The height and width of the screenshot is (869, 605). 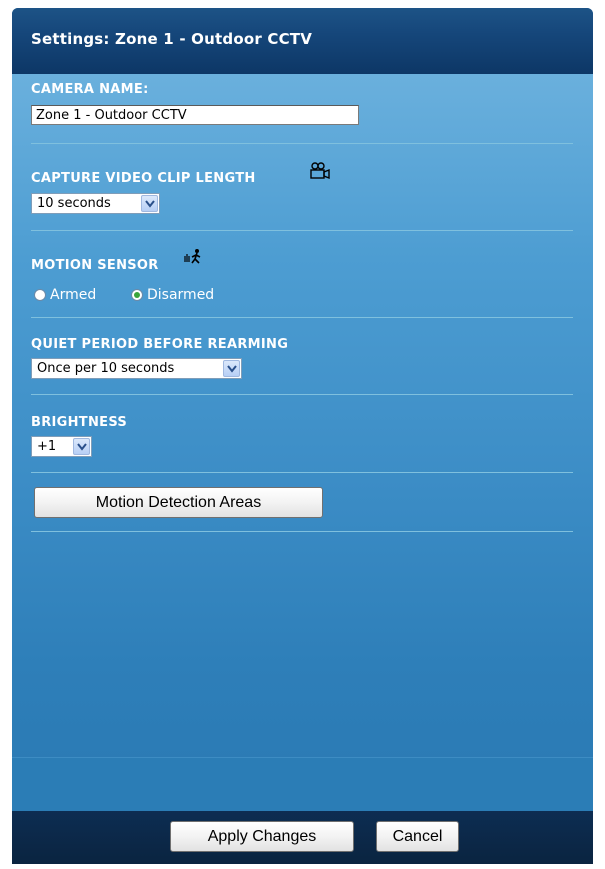 I want to click on clip-length-value: 10 seconds, so click(x=74, y=203).